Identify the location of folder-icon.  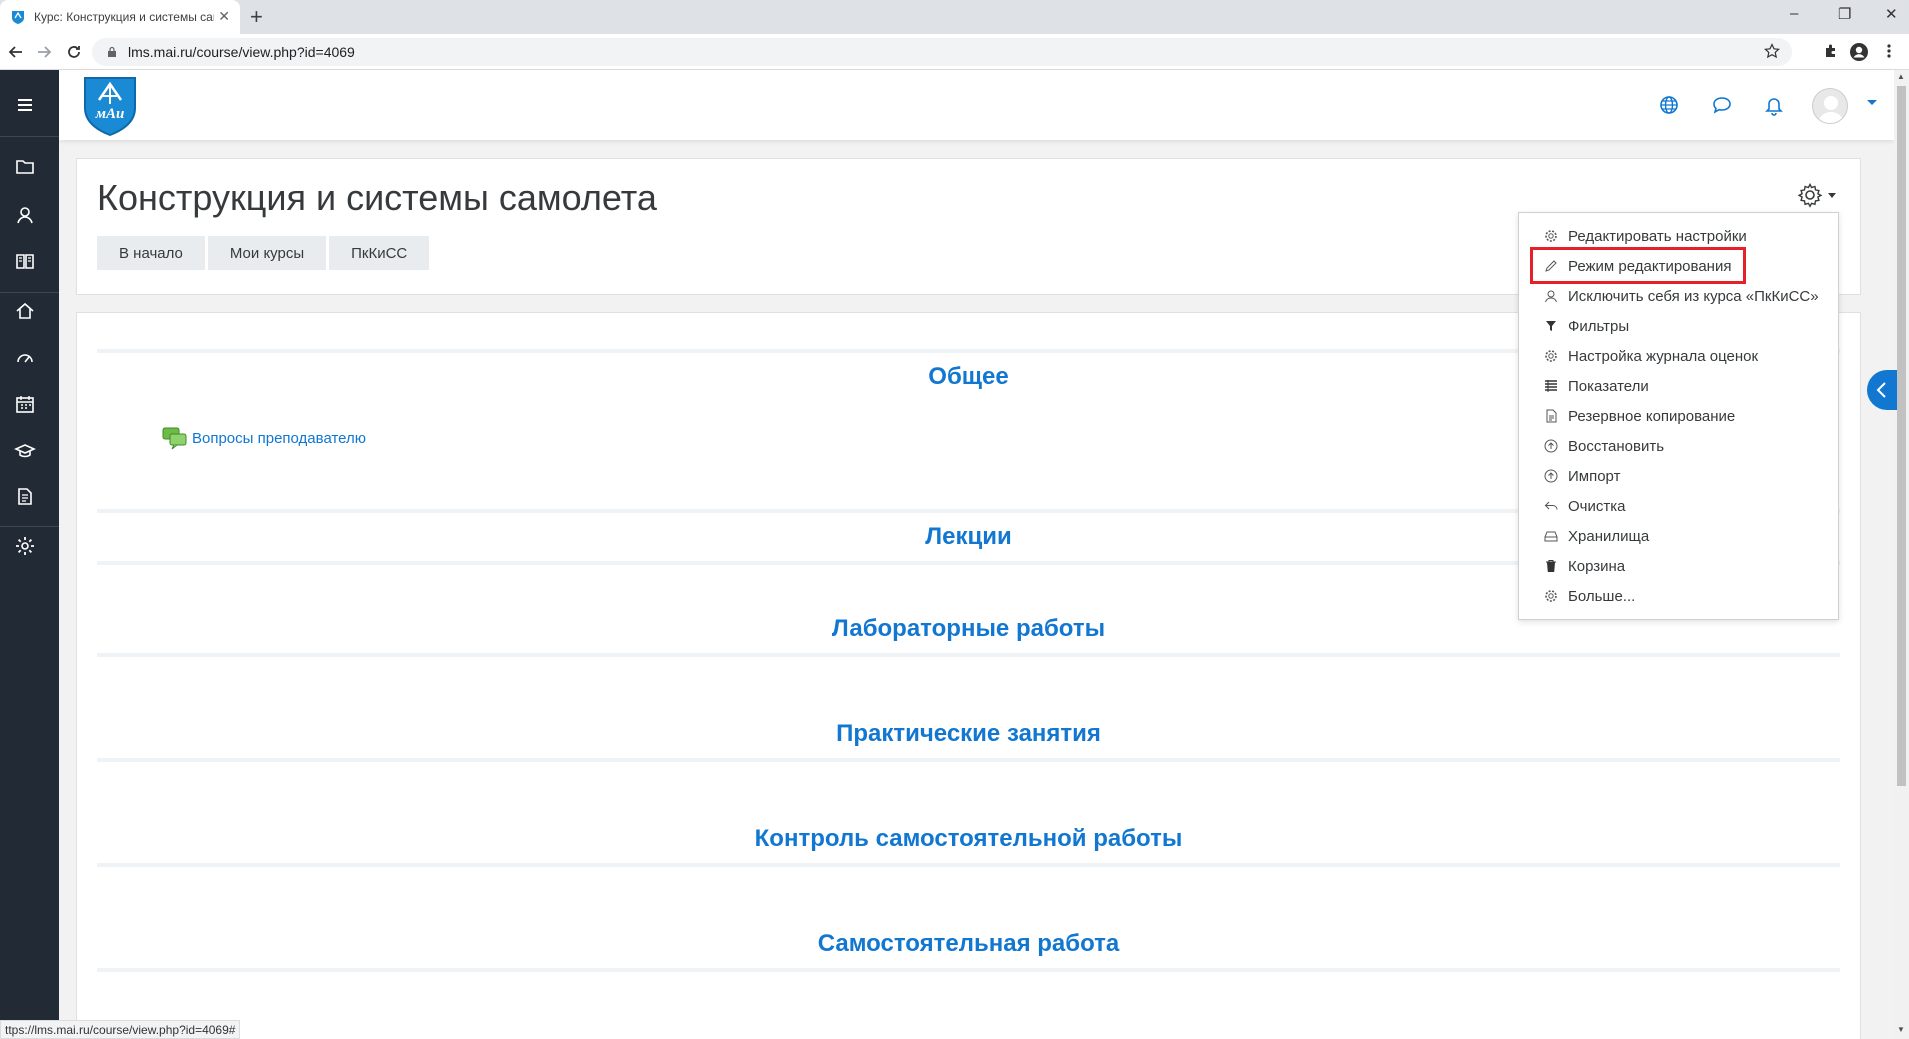
(25, 167).